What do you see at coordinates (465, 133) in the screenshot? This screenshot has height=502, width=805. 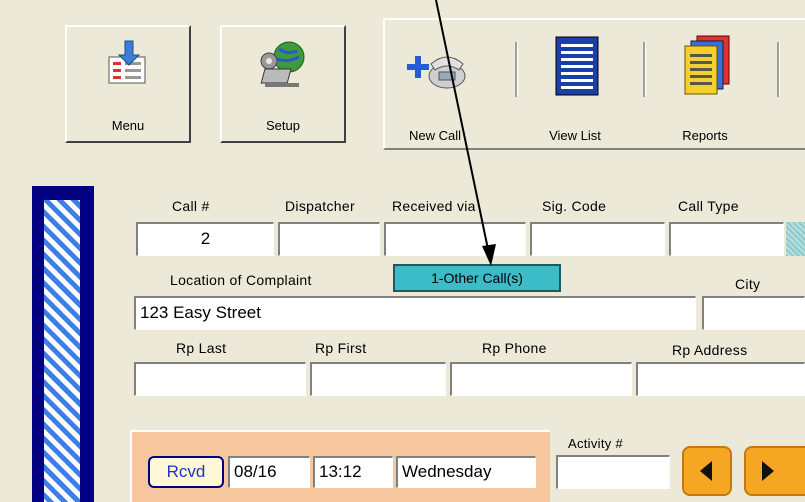 I see `annotation-arrow` at bounding box center [465, 133].